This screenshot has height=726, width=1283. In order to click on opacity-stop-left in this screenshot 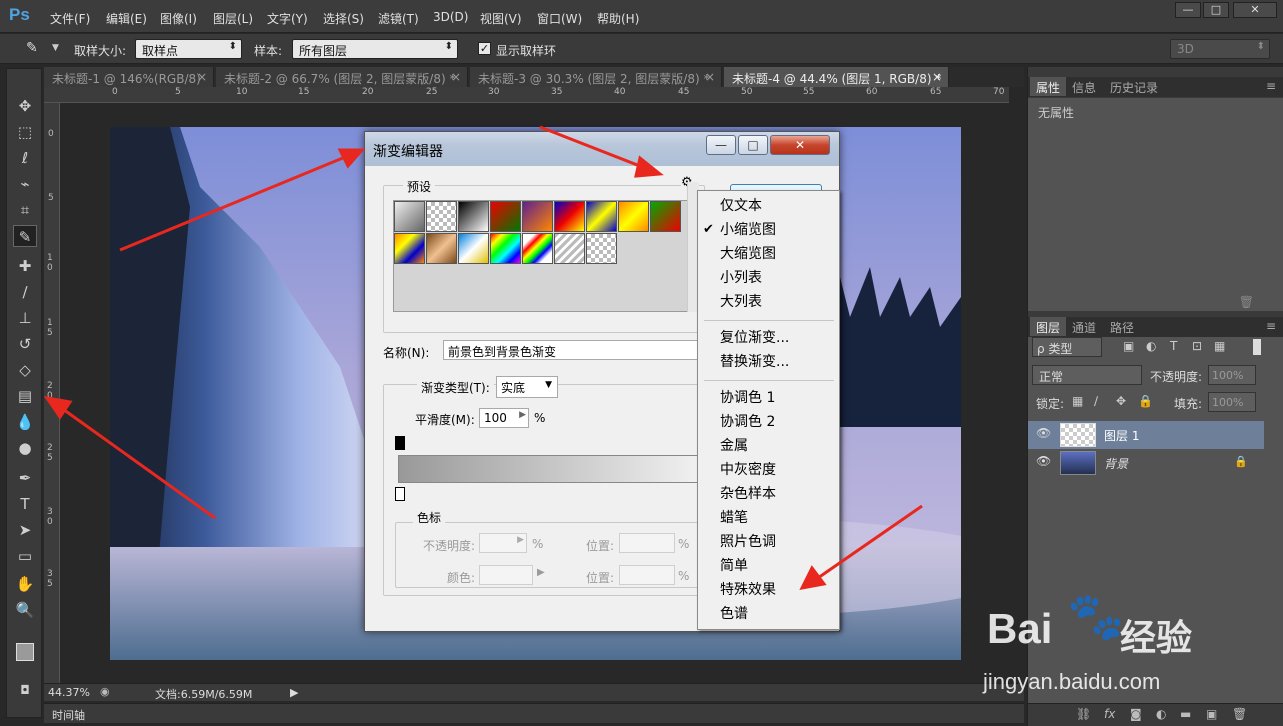, I will do `click(400, 443)`.